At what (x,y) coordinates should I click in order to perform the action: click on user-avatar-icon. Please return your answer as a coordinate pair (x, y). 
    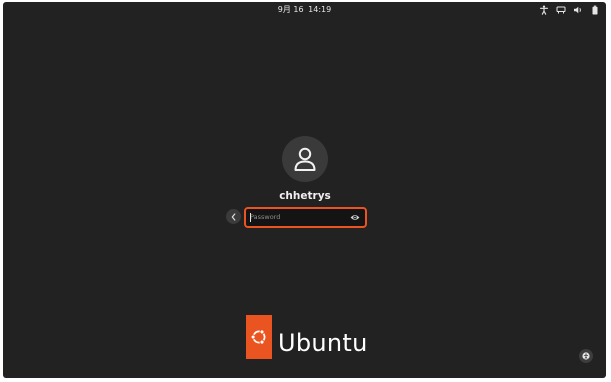
    Looking at the image, I should click on (305, 159).